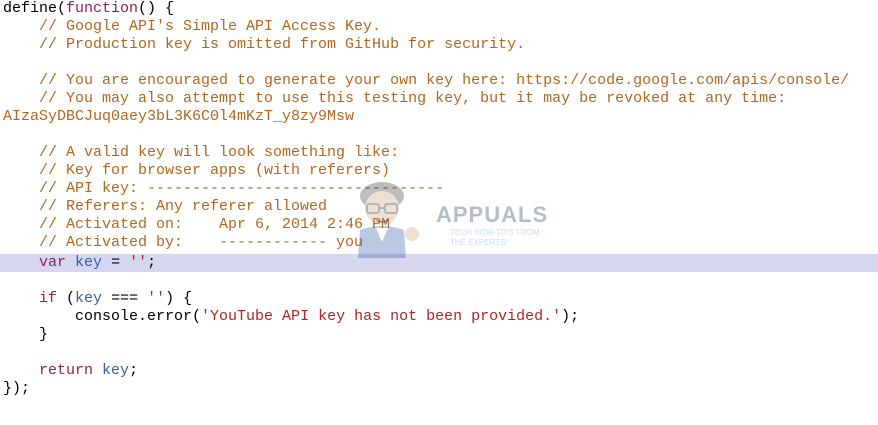  Describe the element at coordinates (439, 9) in the screenshot. I see `code-line-1: define(function() {` at that location.